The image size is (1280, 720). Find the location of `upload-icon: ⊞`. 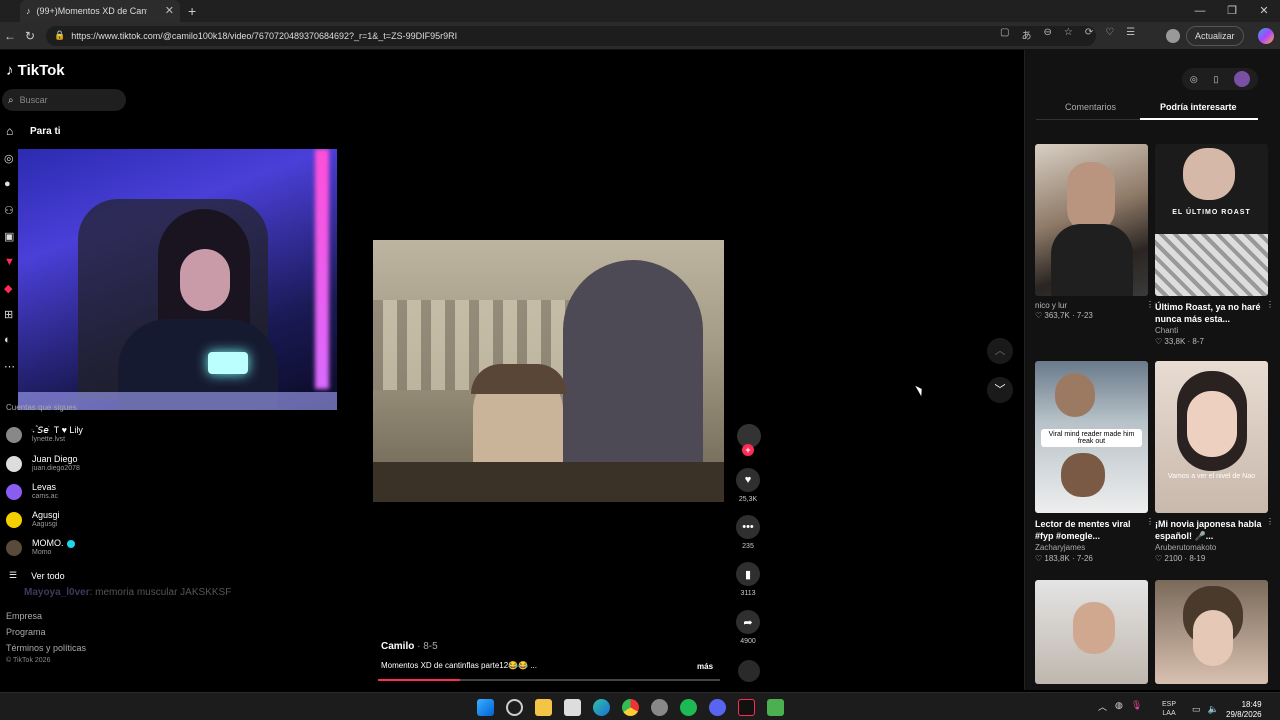

upload-icon: ⊞ is located at coordinates (11, 315).